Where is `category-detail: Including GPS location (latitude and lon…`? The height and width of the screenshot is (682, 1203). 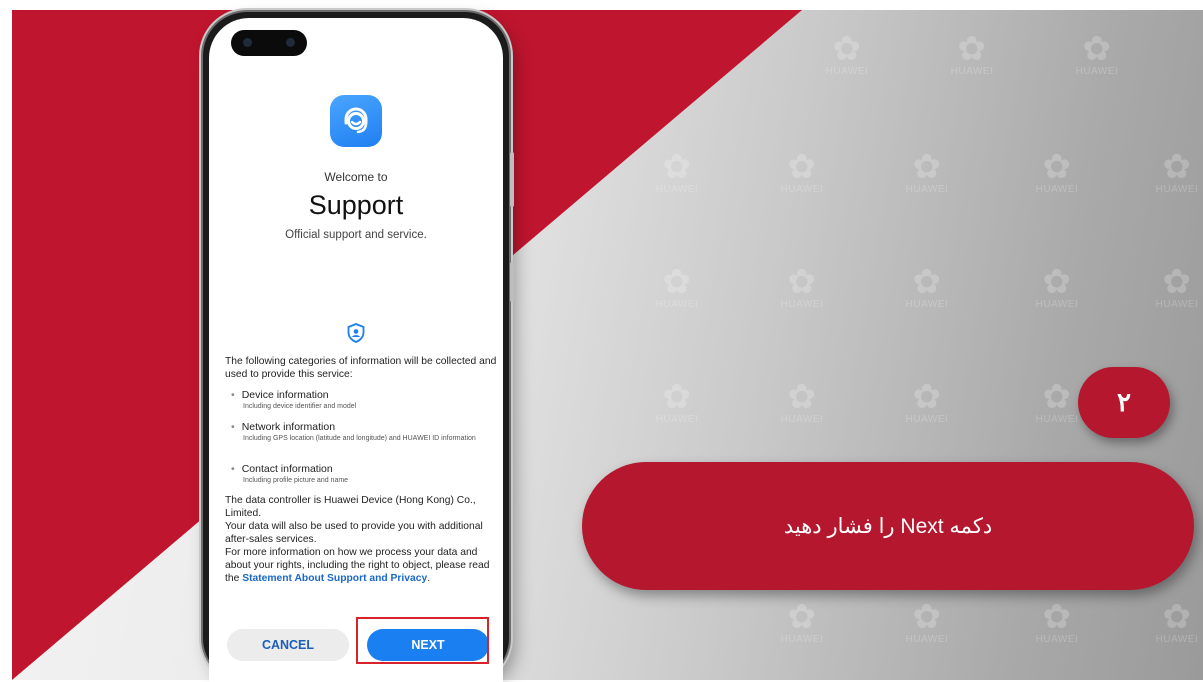
category-detail: Including GPS location (latitude and lon… is located at coordinates (359, 438).